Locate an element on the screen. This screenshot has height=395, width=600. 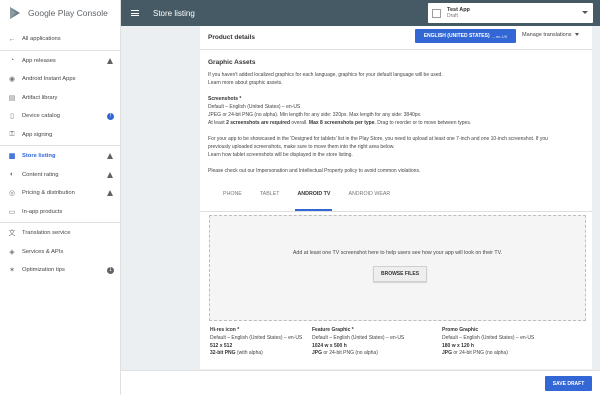
sidebar-item-pricing-distribution: ◎ Pricing & distribution is located at coordinates (60, 193).